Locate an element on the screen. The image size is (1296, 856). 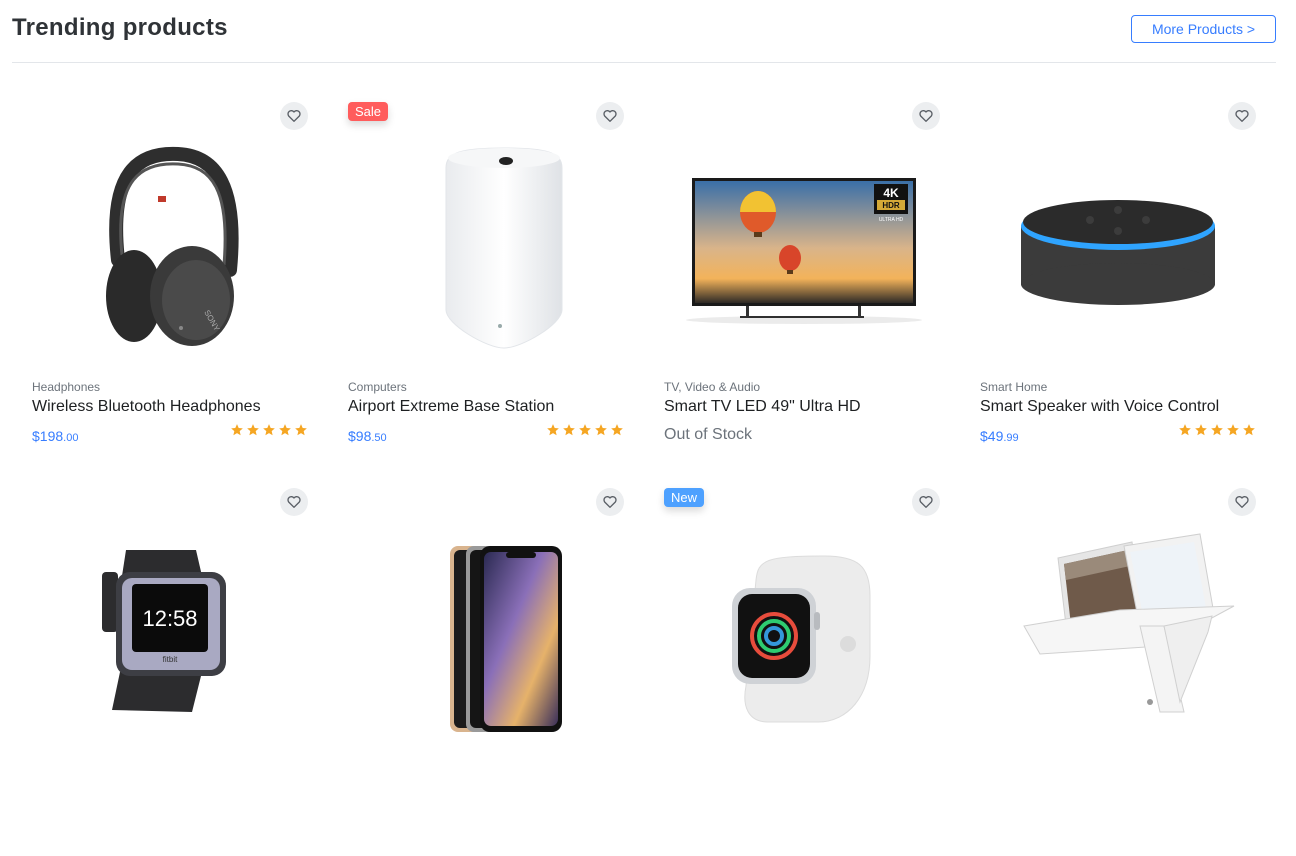
product-card: 12:58 fitbit is located at coordinates (166, 666).